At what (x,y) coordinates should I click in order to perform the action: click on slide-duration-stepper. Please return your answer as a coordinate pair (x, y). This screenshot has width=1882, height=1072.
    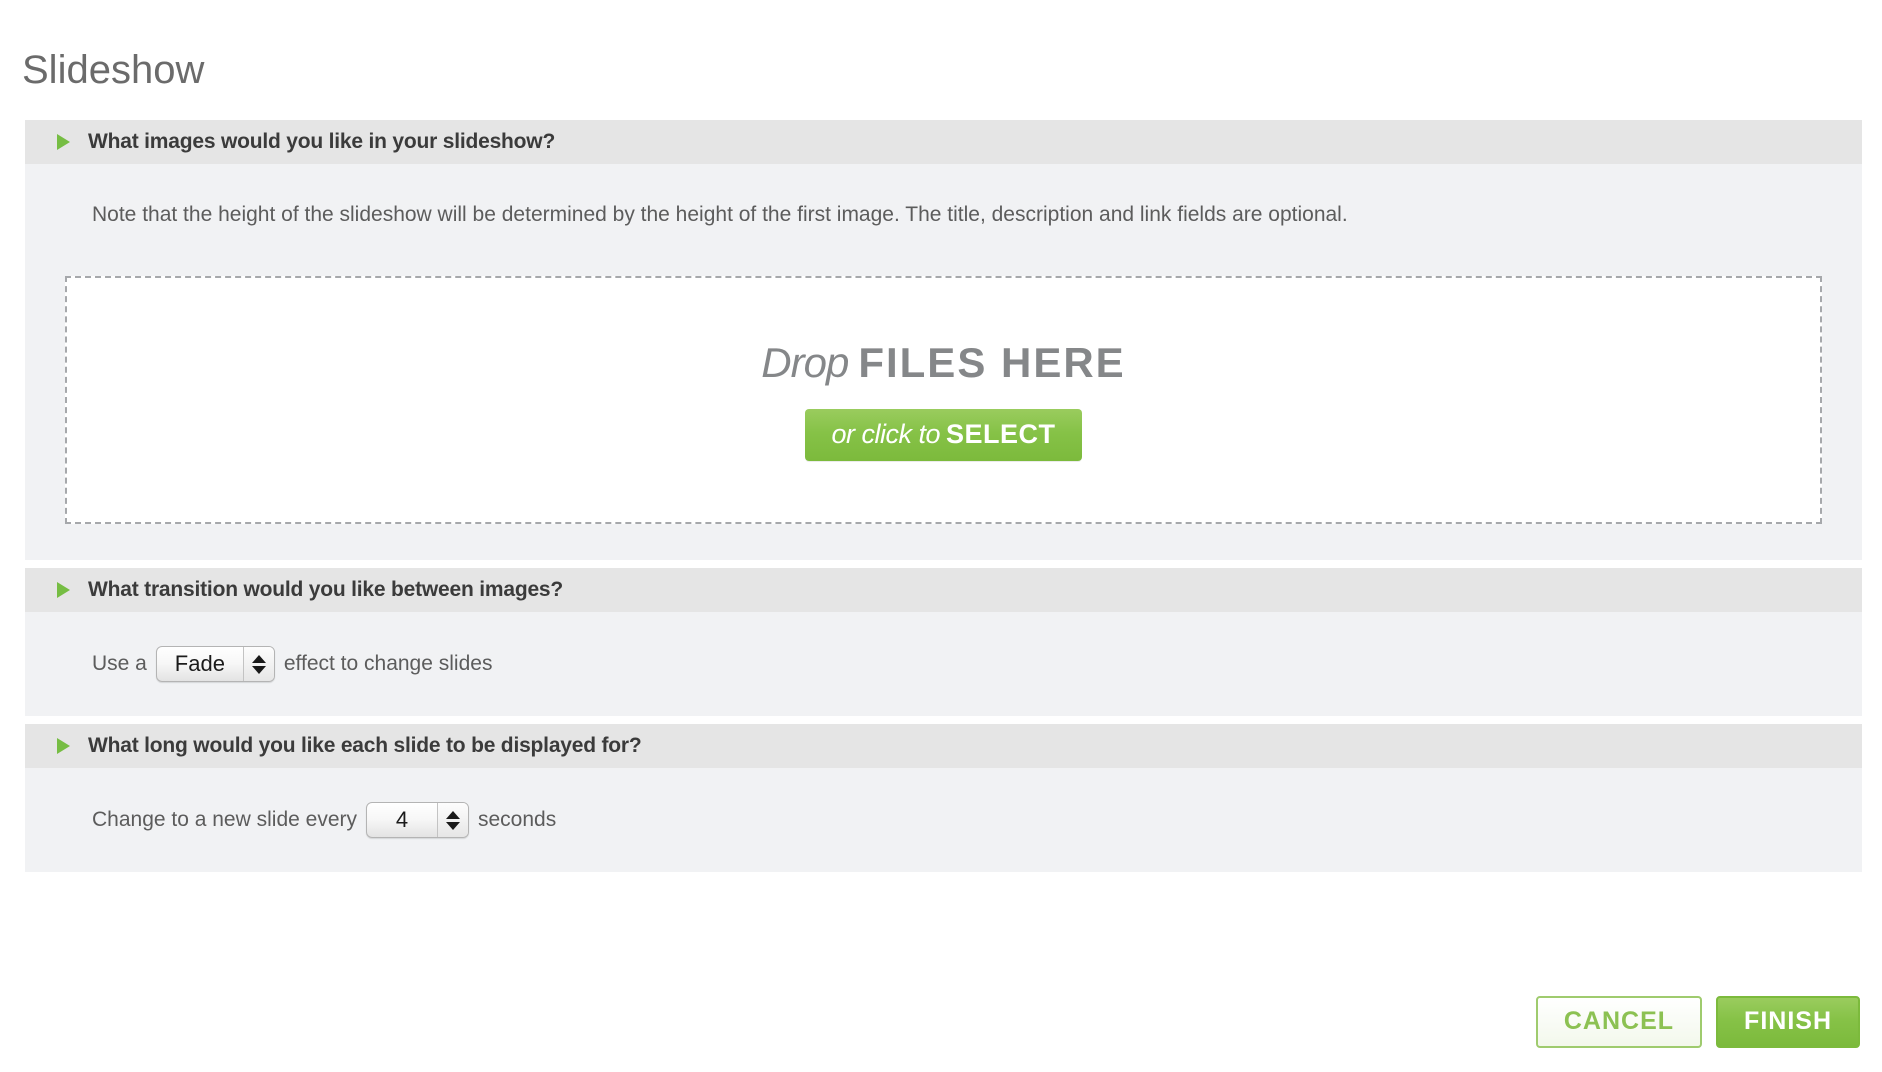
    Looking at the image, I should click on (452, 820).